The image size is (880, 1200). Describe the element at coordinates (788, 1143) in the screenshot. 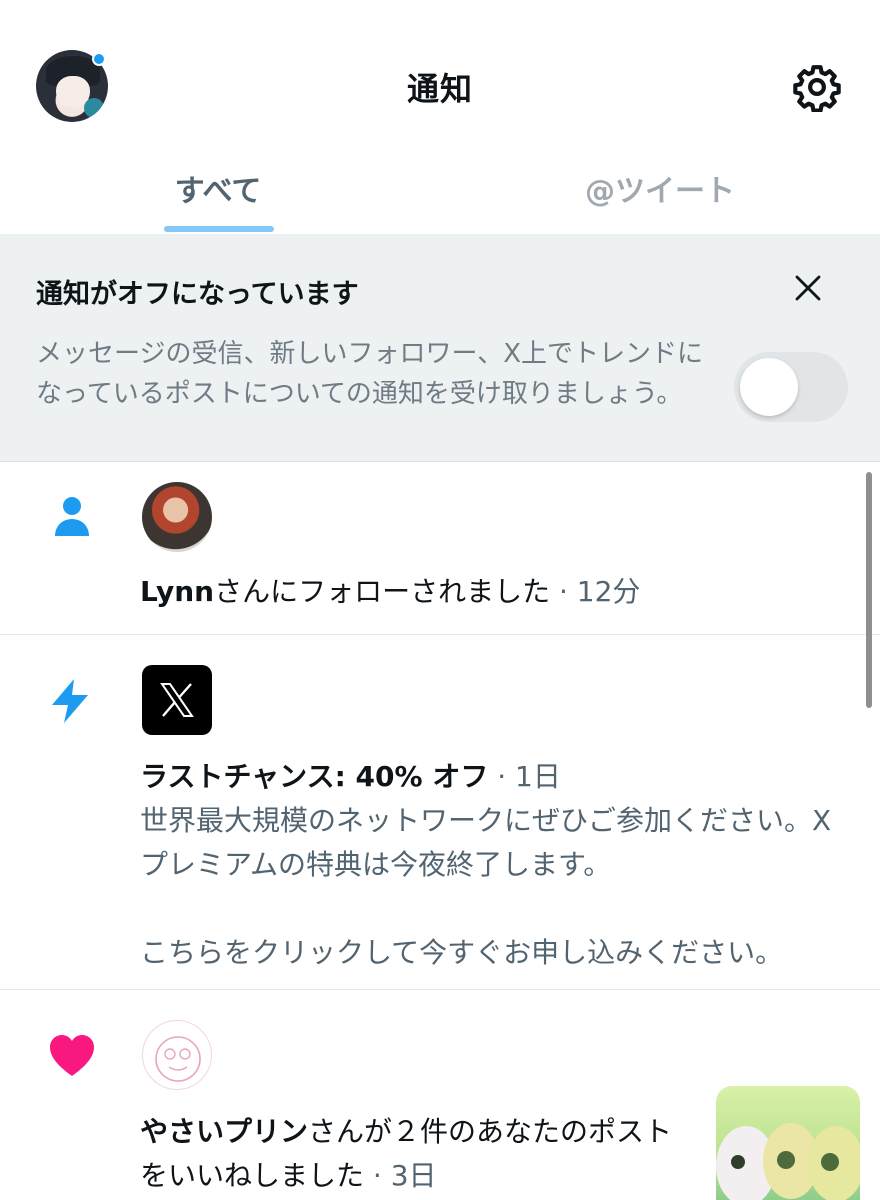

I see `post-thumbnail` at that location.